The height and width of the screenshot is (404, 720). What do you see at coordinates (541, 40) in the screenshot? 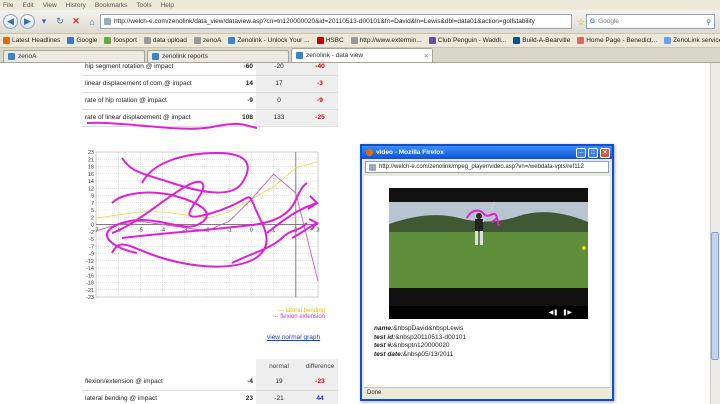
I see `bookmark-item: Build-A-Bearville` at bounding box center [541, 40].